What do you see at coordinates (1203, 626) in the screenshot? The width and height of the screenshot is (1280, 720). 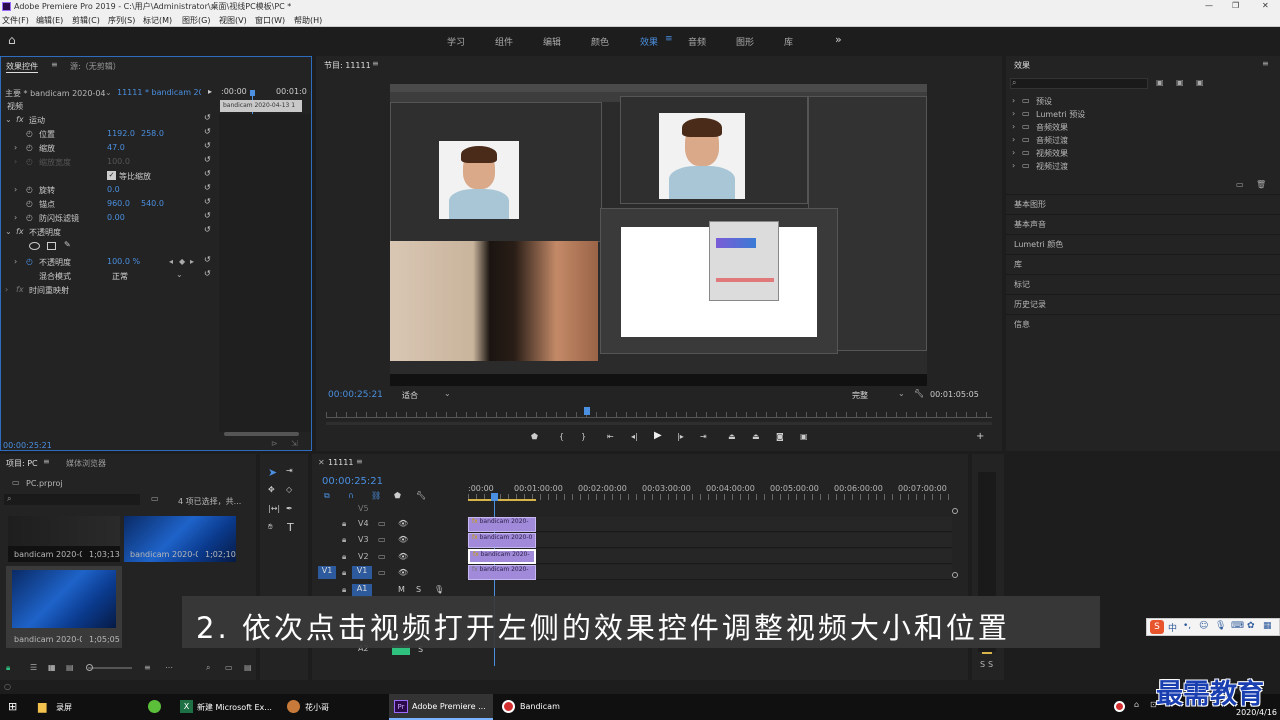 I see `emoji-icon: ☺` at bounding box center [1203, 626].